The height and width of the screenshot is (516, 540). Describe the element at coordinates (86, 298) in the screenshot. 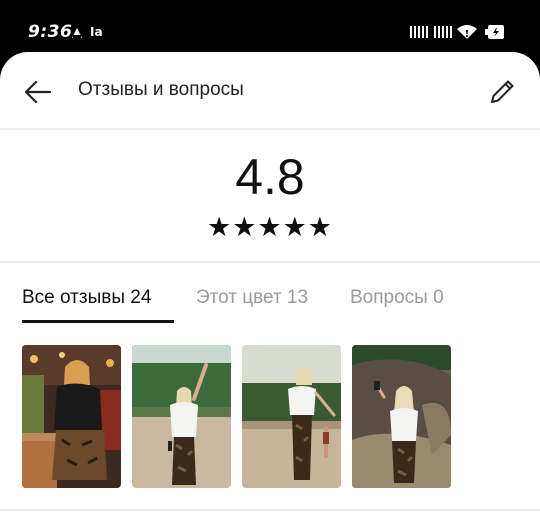

I see `tab-all-reviews: Все отзывы 24` at that location.